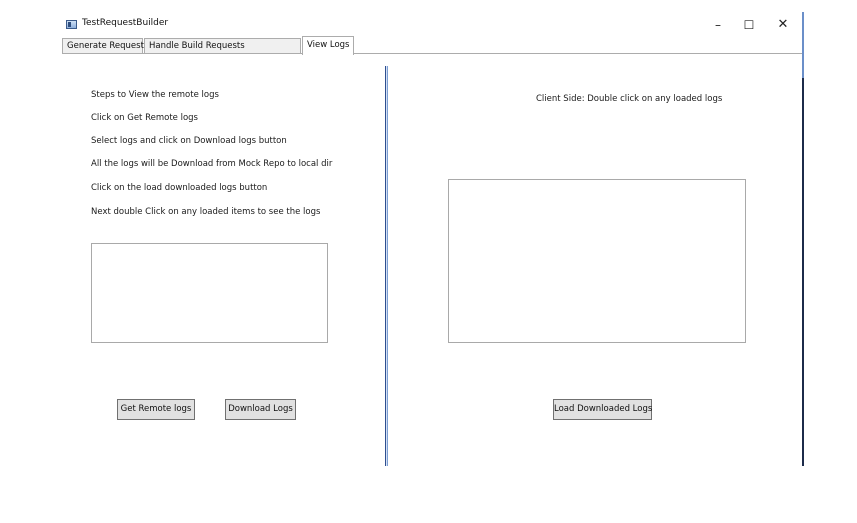  Describe the element at coordinates (718, 25) in the screenshot. I see `minimize-button: –` at that location.